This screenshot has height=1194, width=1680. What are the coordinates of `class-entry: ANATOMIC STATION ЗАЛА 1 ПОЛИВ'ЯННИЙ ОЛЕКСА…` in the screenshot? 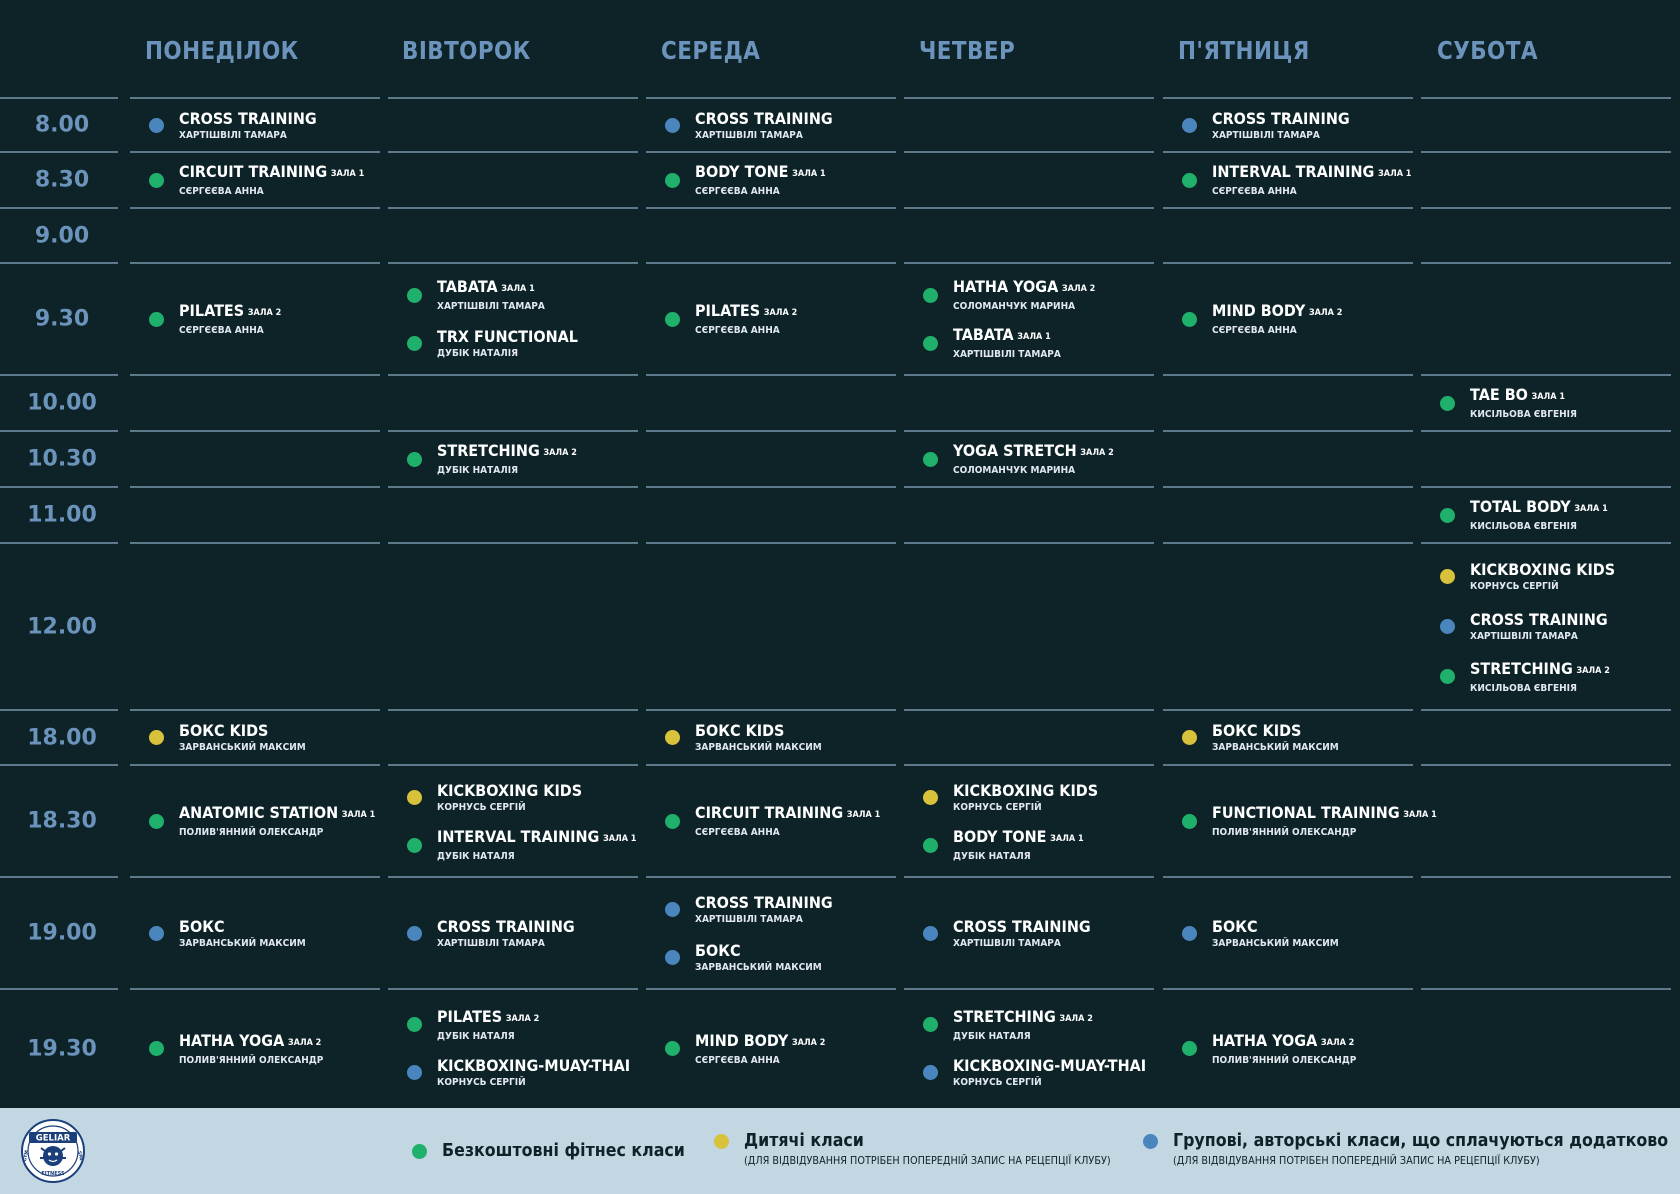 It's located at (273, 821).